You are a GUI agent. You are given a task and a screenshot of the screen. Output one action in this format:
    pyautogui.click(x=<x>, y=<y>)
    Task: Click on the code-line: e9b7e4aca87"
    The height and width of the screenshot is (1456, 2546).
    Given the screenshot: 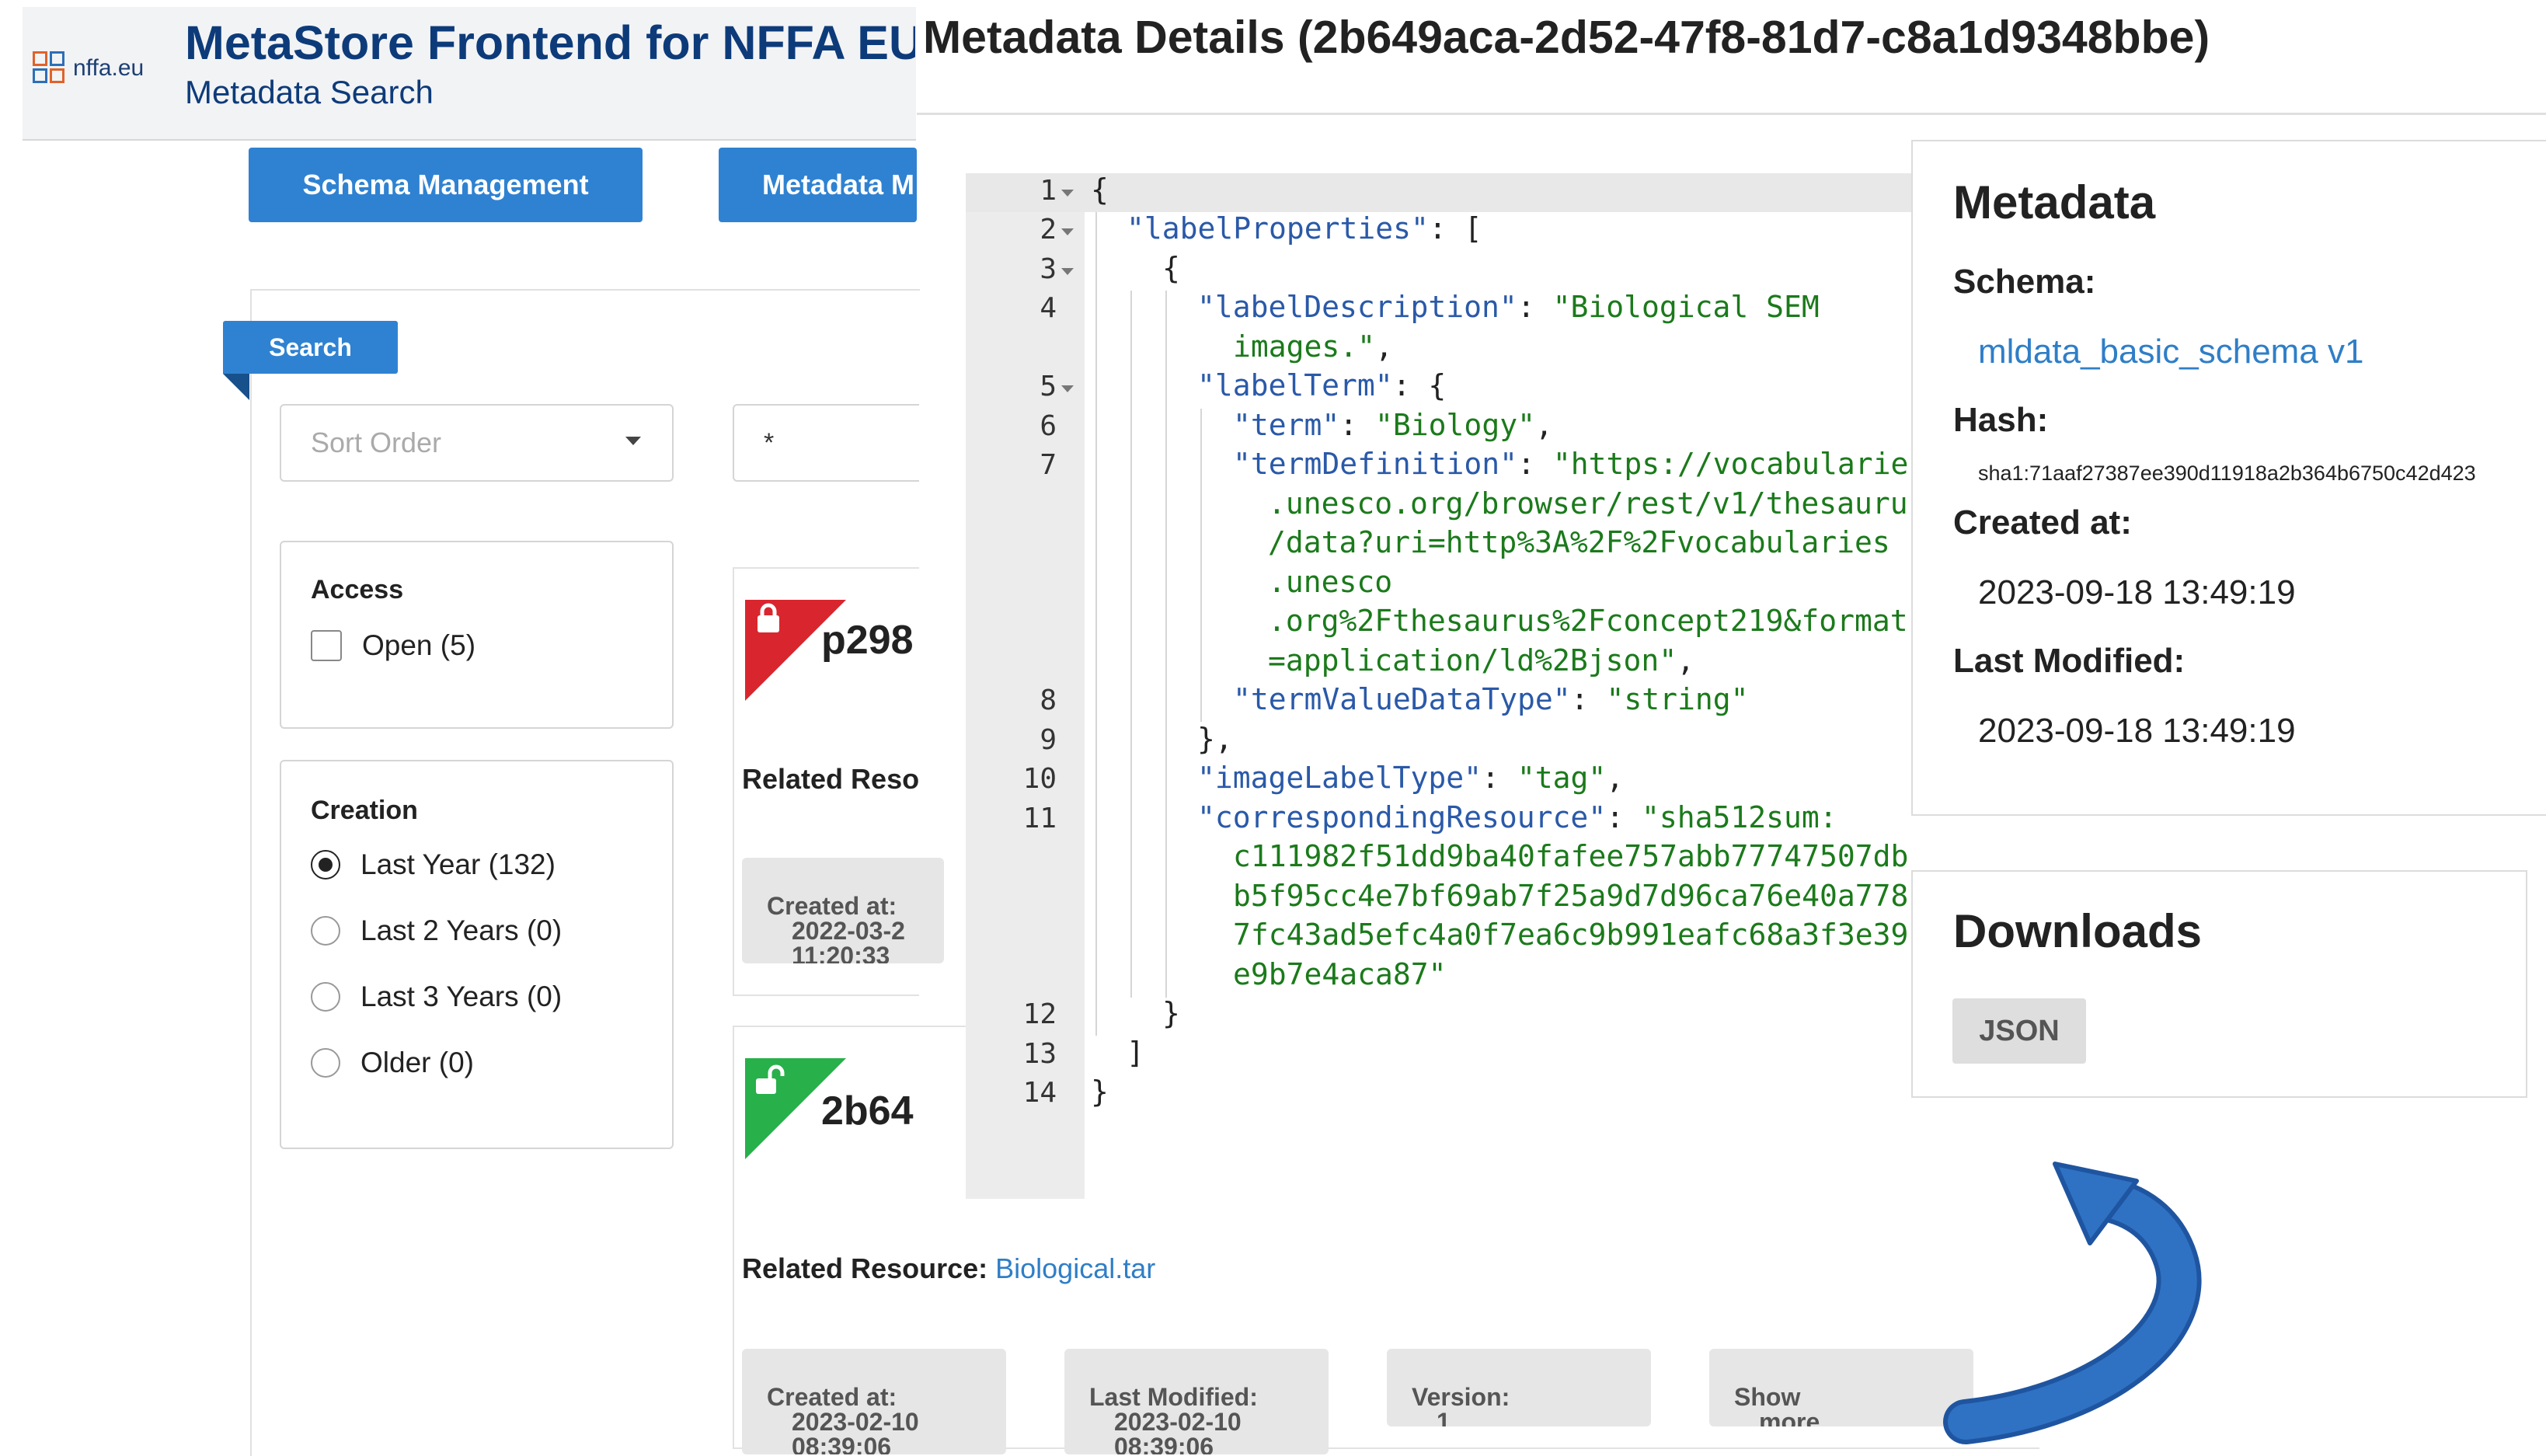 What is the action you would take?
    pyautogui.click(x=1340, y=974)
    